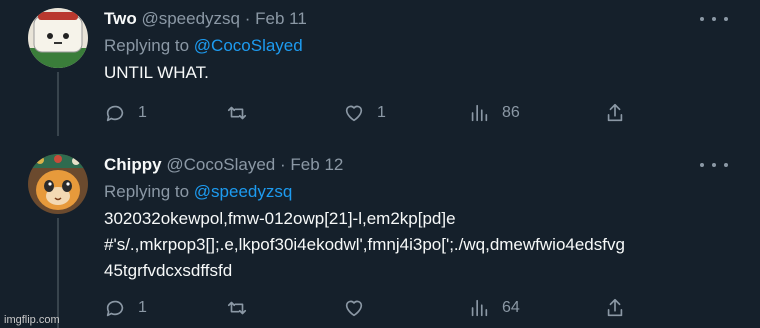  What do you see at coordinates (316, 164) in the screenshot?
I see `tweet-date: Feb 12` at bounding box center [316, 164].